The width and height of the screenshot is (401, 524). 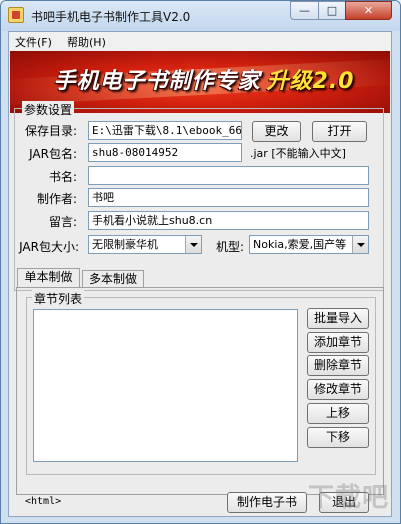 What do you see at coordinates (62, 222) in the screenshot?
I see `message-label: 留言:` at bounding box center [62, 222].